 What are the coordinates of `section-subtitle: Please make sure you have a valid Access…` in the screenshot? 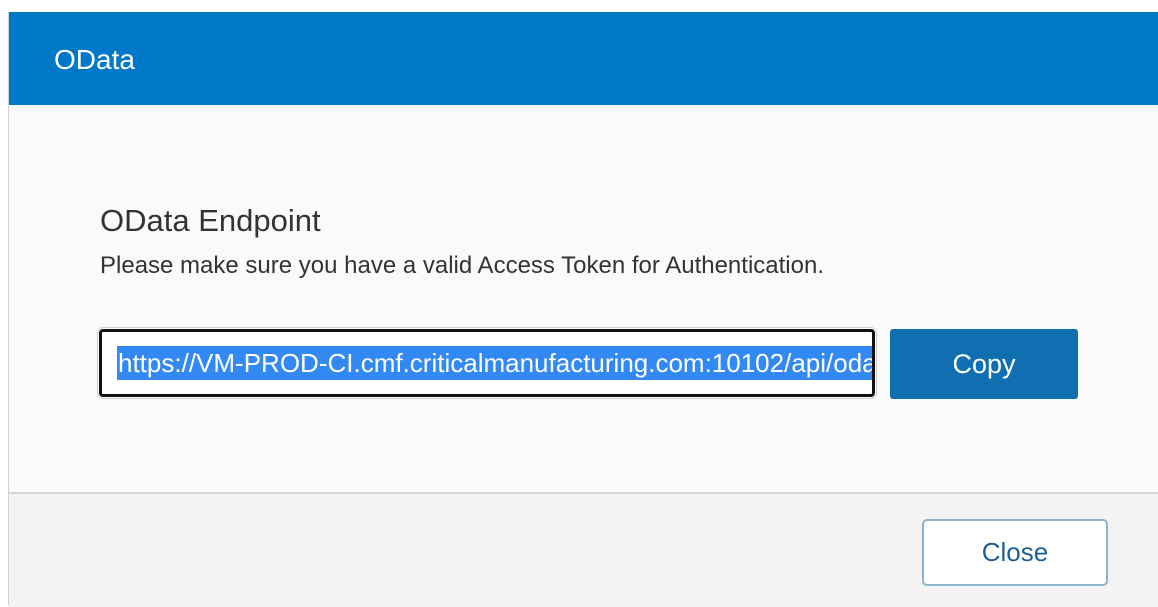 It's located at (462, 265).